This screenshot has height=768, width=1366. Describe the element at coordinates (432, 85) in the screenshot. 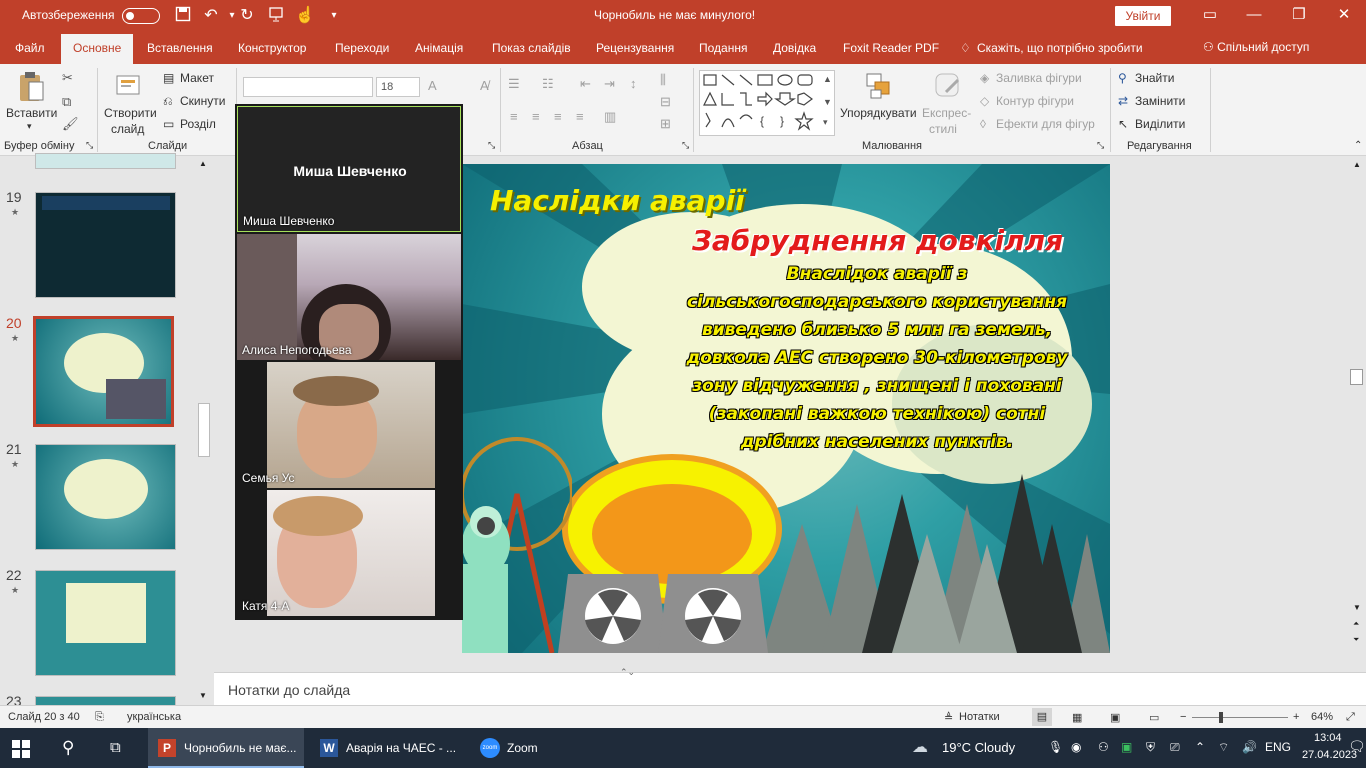

I see `grow-font-icon: A` at that location.